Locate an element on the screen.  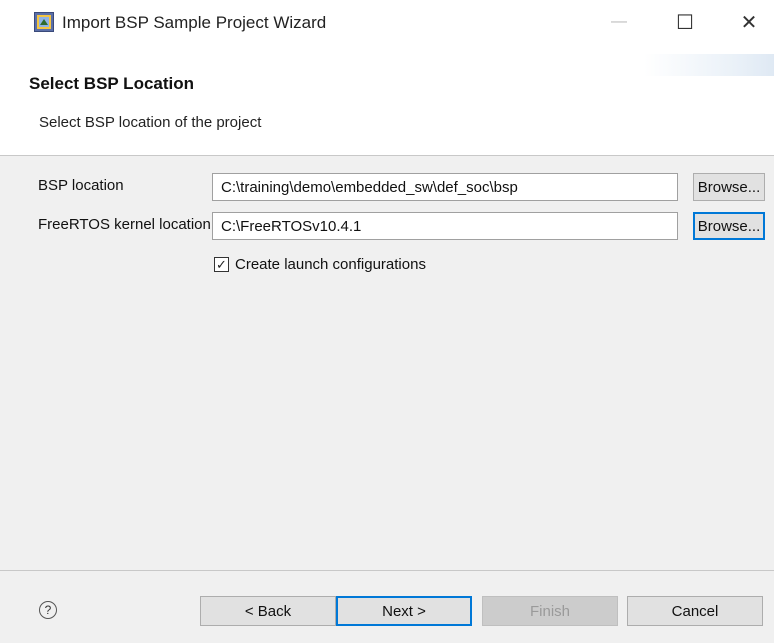
back-button: < Back is located at coordinates (268, 611).